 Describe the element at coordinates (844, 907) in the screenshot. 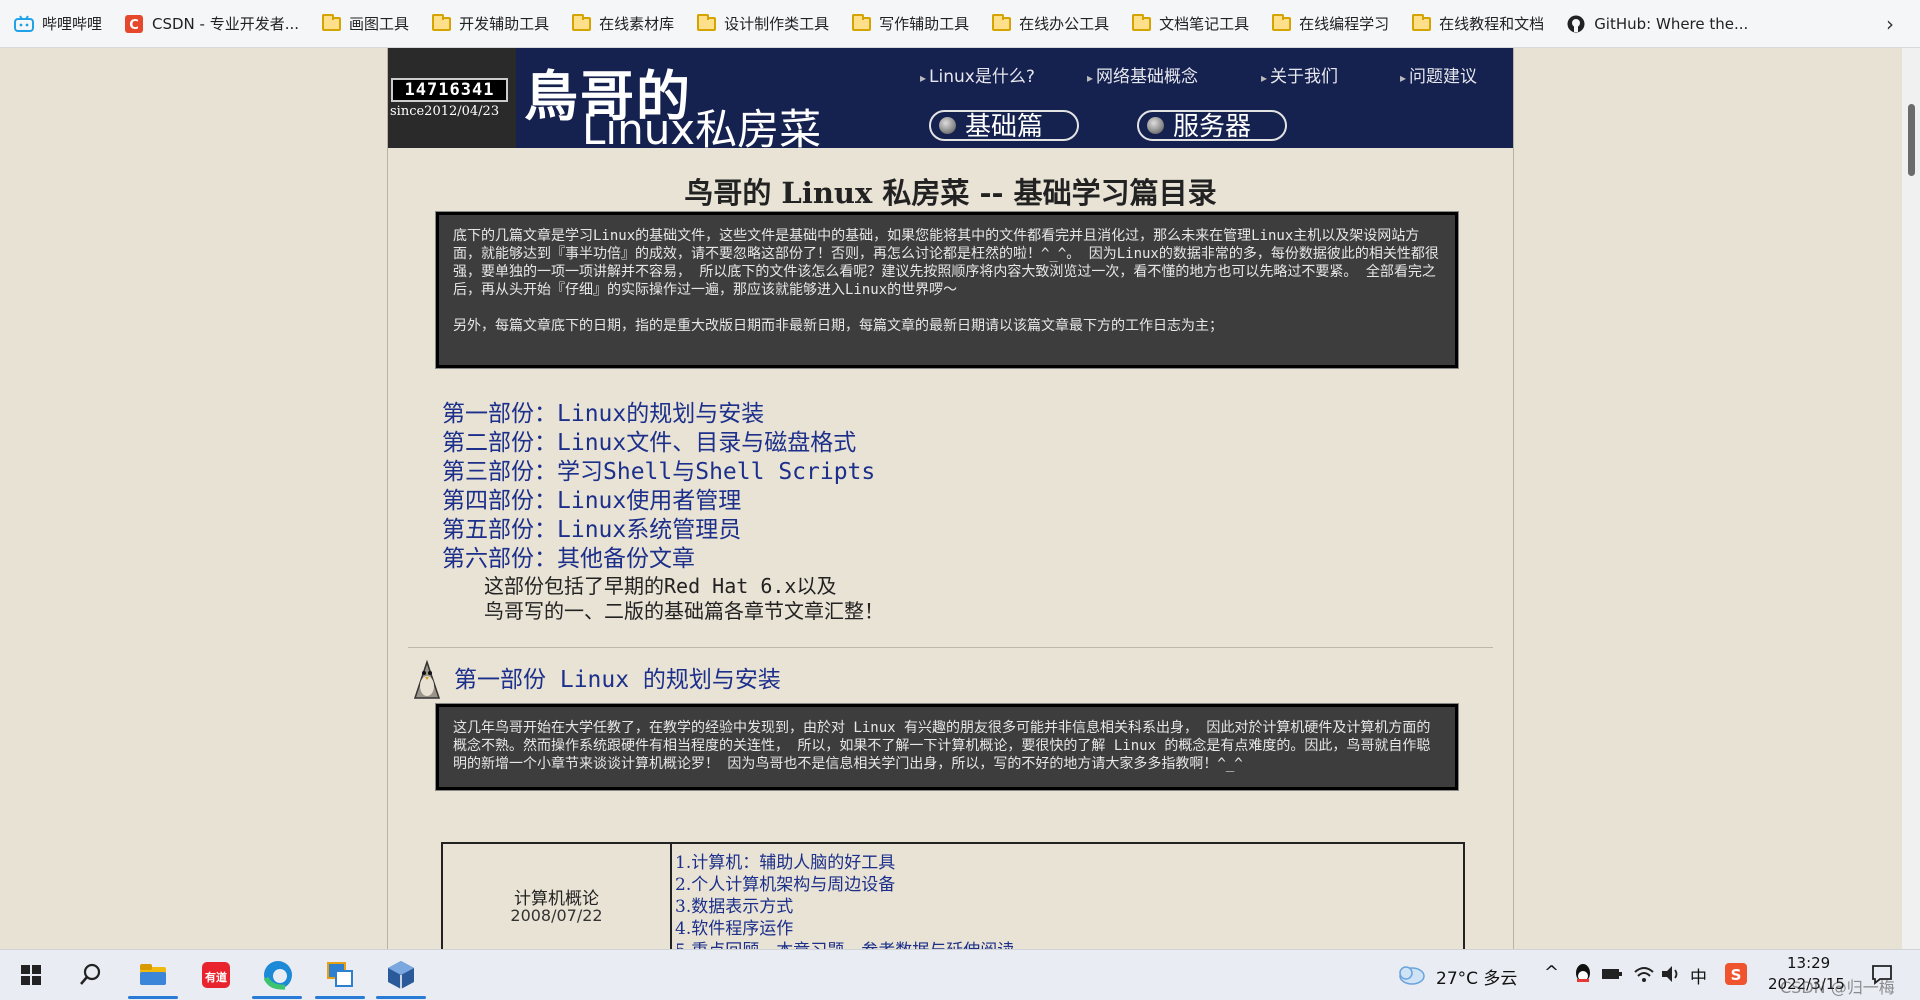

I see `chapter-link: 3.数据表示方式` at that location.